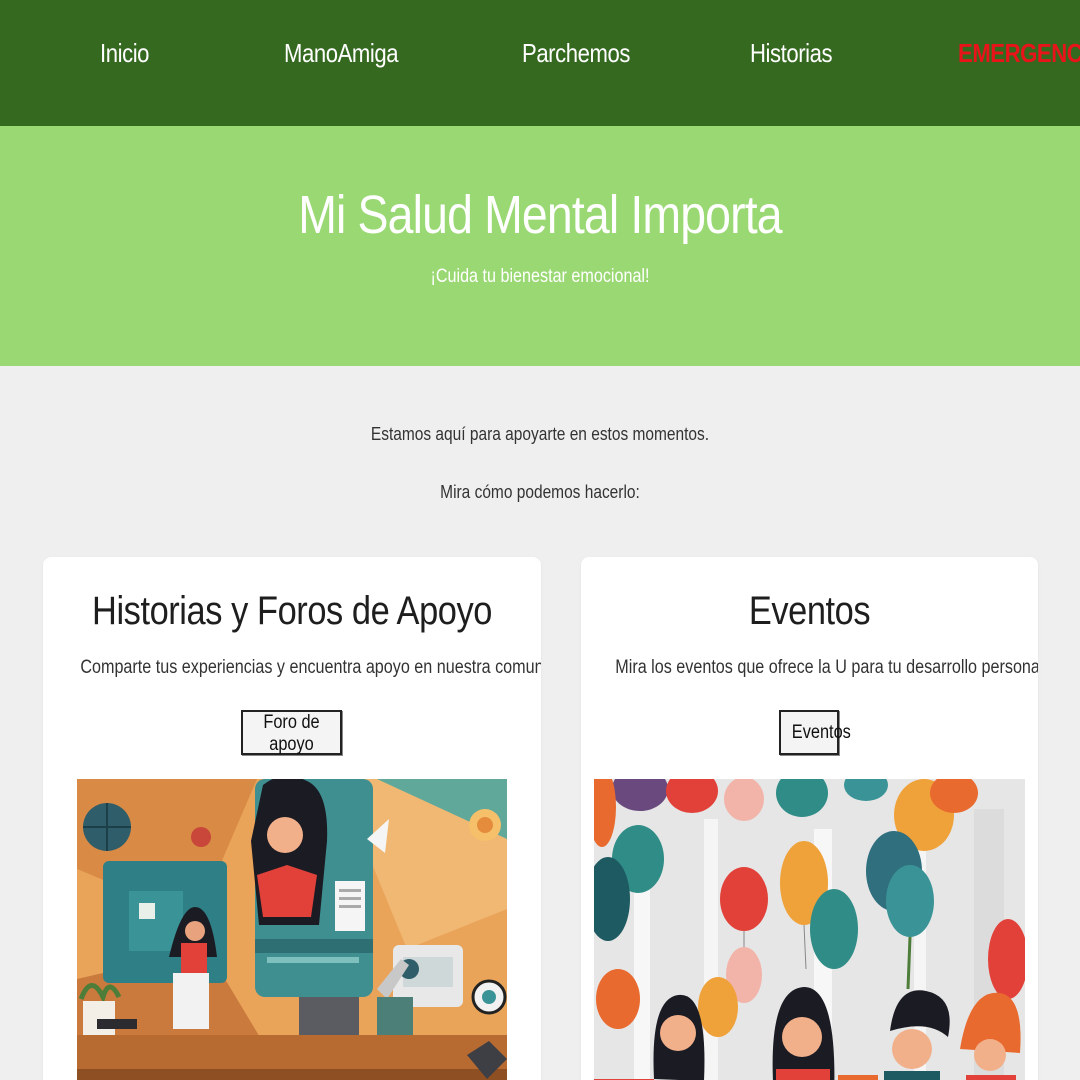  What do you see at coordinates (540, 492) in the screenshot?
I see `intro-text-line2: Mira cómo podemos hacerlo:` at bounding box center [540, 492].